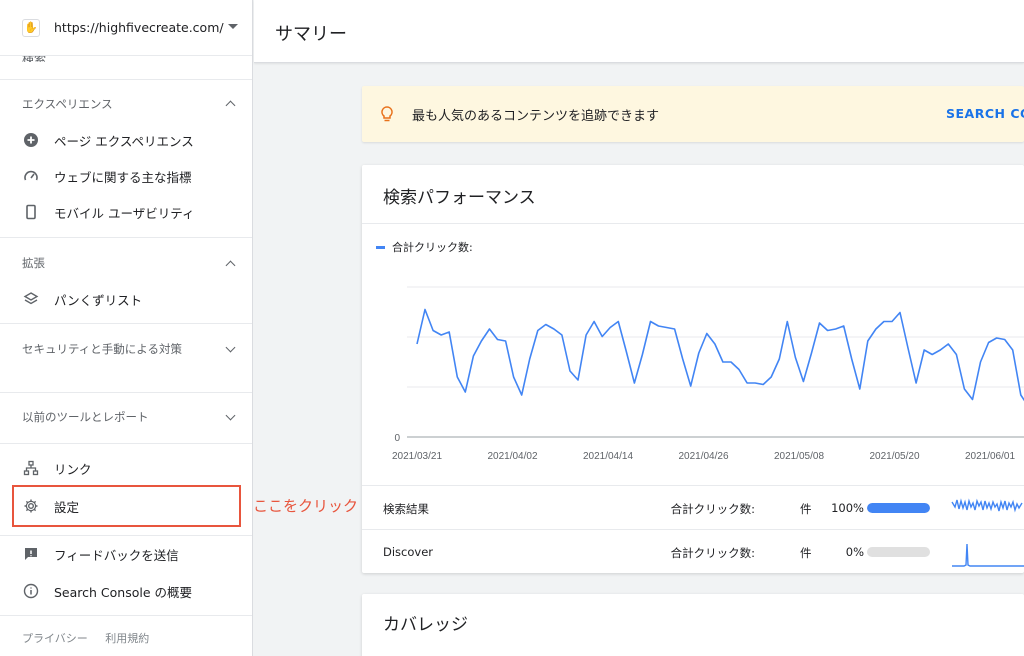  What do you see at coordinates (31, 299) in the screenshot?
I see `layers-icon` at bounding box center [31, 299].